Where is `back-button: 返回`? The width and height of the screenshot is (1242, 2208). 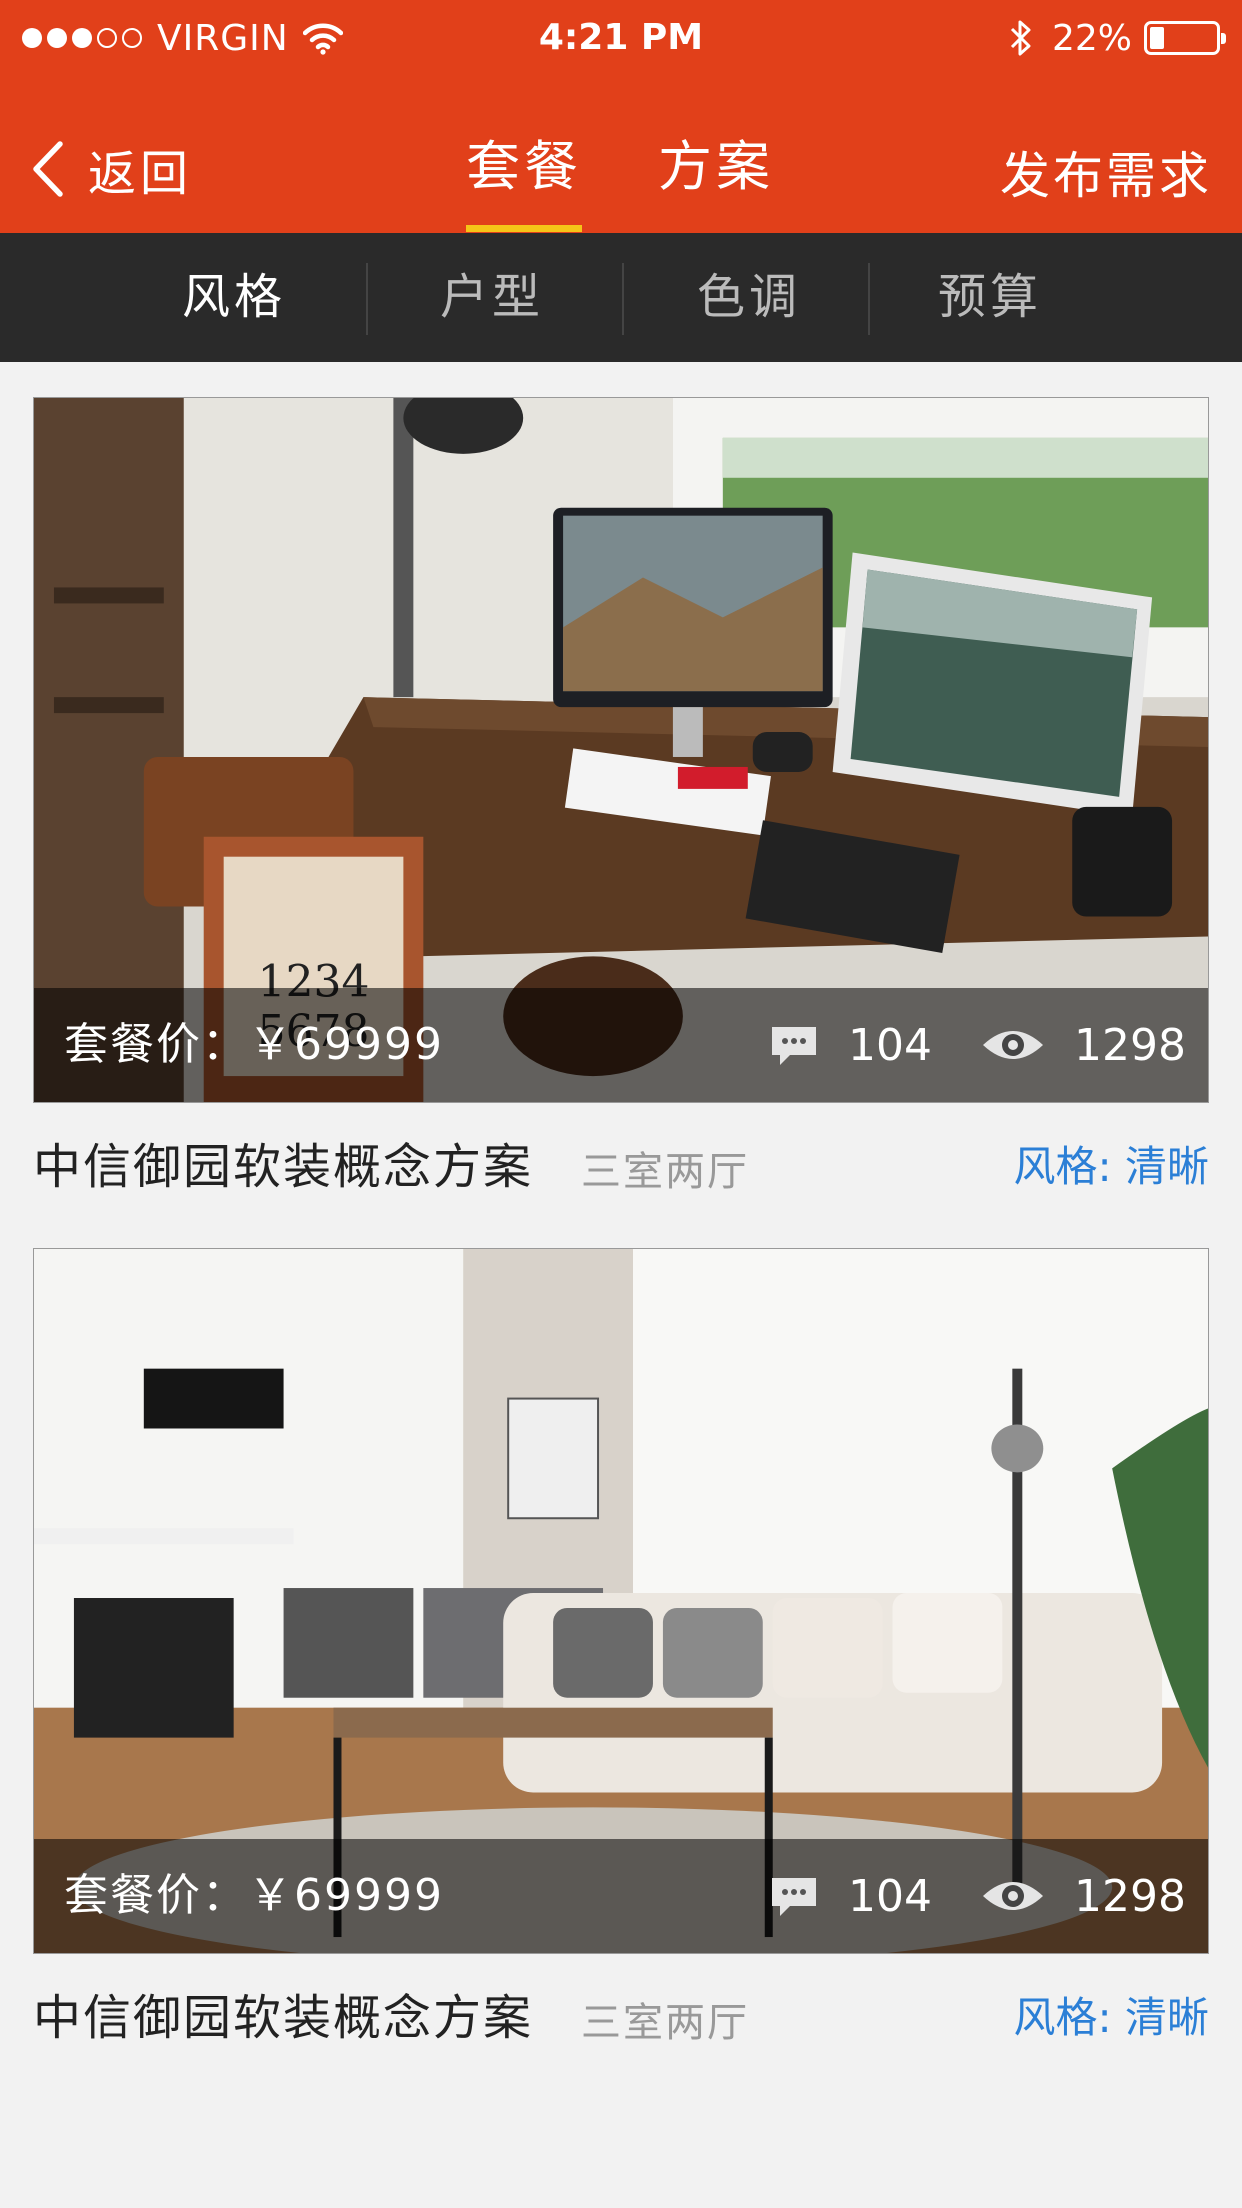
back-button: 返回 is located at coordinates (111, 169).